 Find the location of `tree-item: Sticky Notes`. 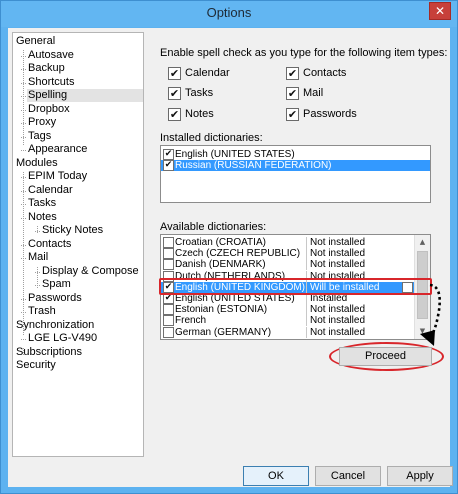

tree-item: Sticky Notes is located at coordinates (72, 230).